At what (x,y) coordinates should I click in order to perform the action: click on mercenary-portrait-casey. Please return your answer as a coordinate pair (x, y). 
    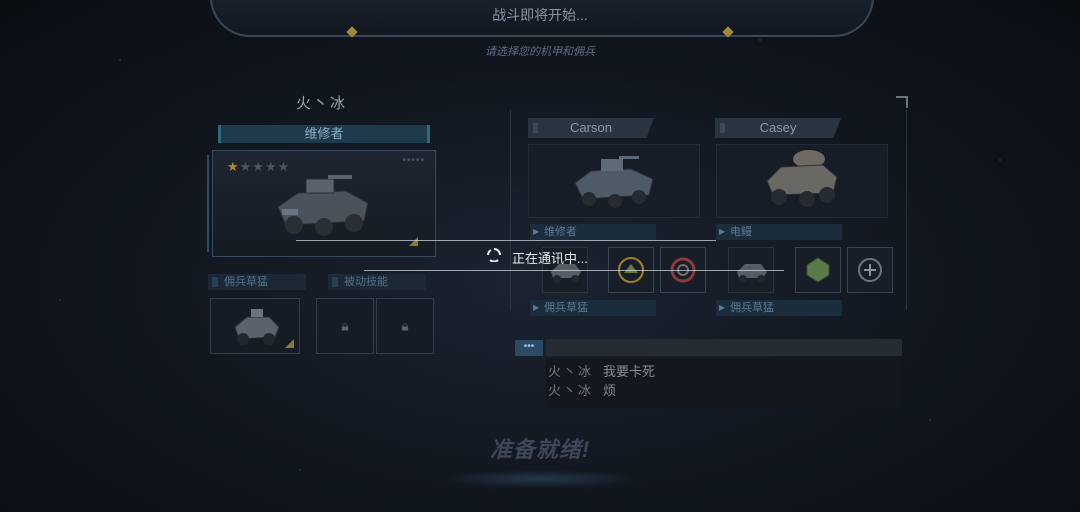
    Looking at the image, I should click on (802, 181).